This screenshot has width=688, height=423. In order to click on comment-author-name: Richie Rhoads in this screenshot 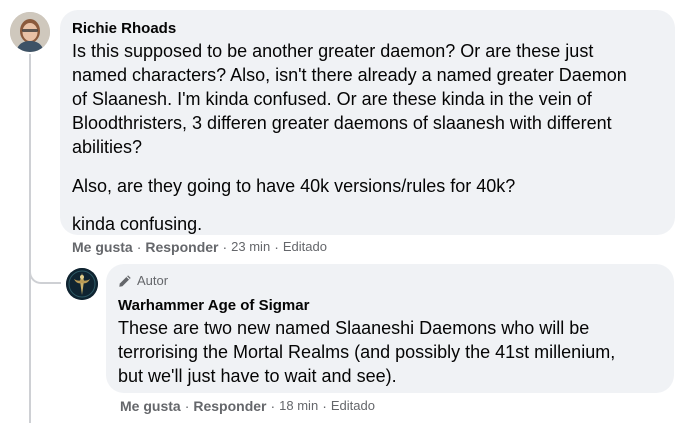, I will do `click(367, 29)`.